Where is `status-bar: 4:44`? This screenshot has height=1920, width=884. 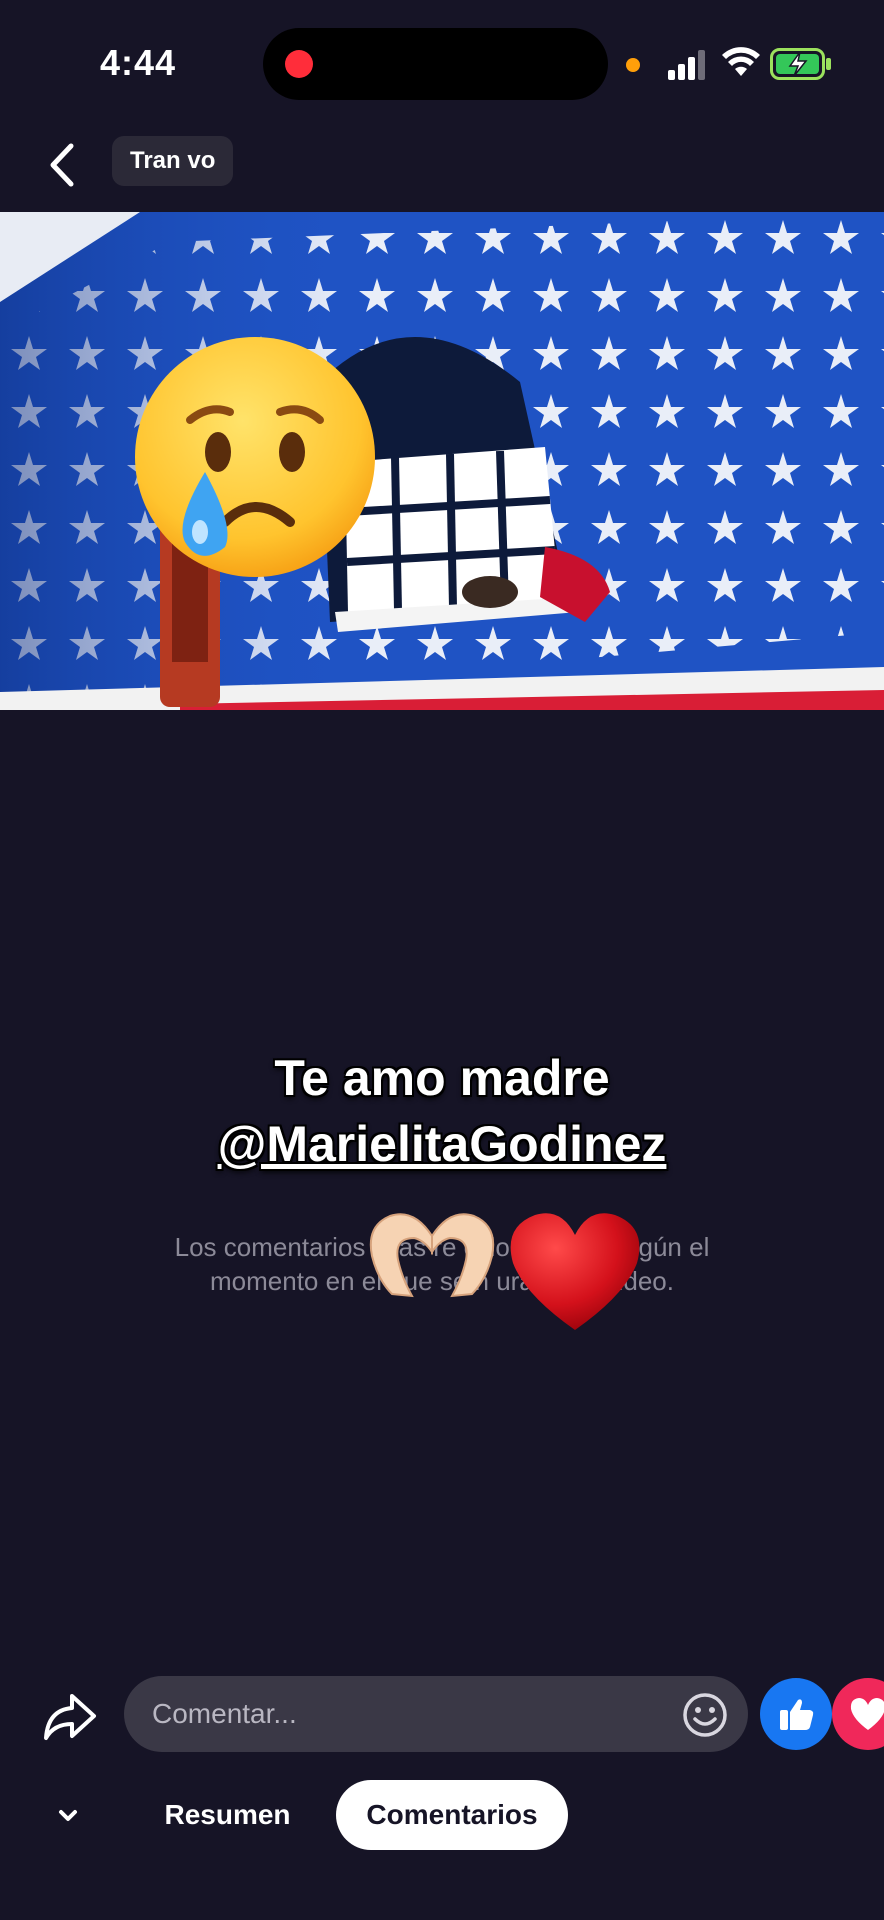 status-bar: 4:44 is located at coordinates (442, 60).